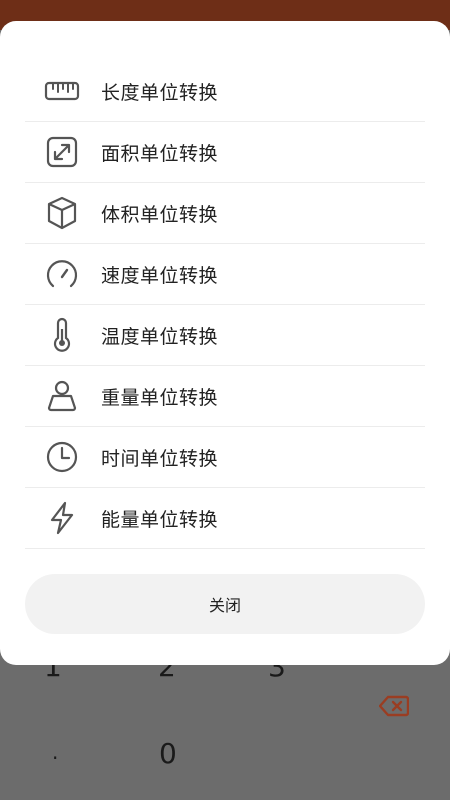 This screenshot has height=800, width=450. Describe the element at coordinates (225, 604) in the screenshot. I see `close-button: 关闭` at that location.